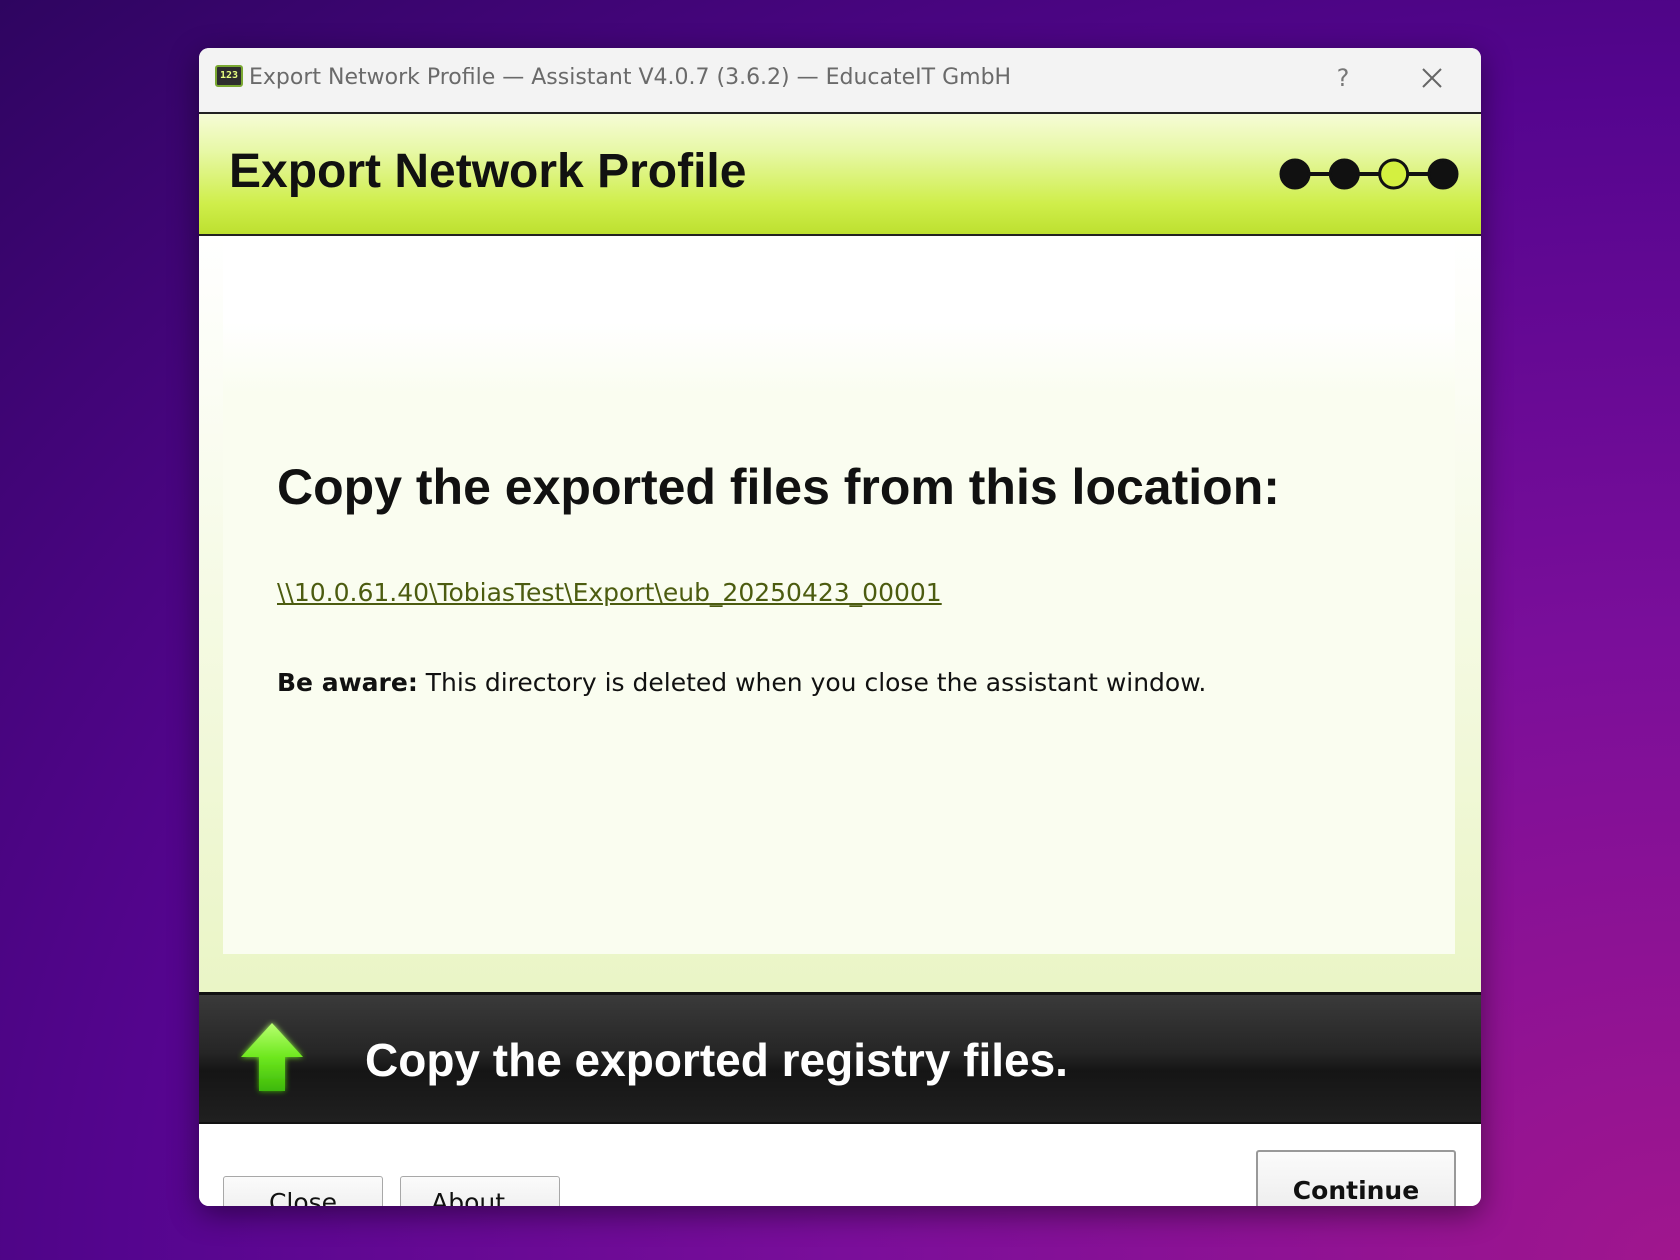  I want to click on warning-label: Be aware:, so click(347, 682).